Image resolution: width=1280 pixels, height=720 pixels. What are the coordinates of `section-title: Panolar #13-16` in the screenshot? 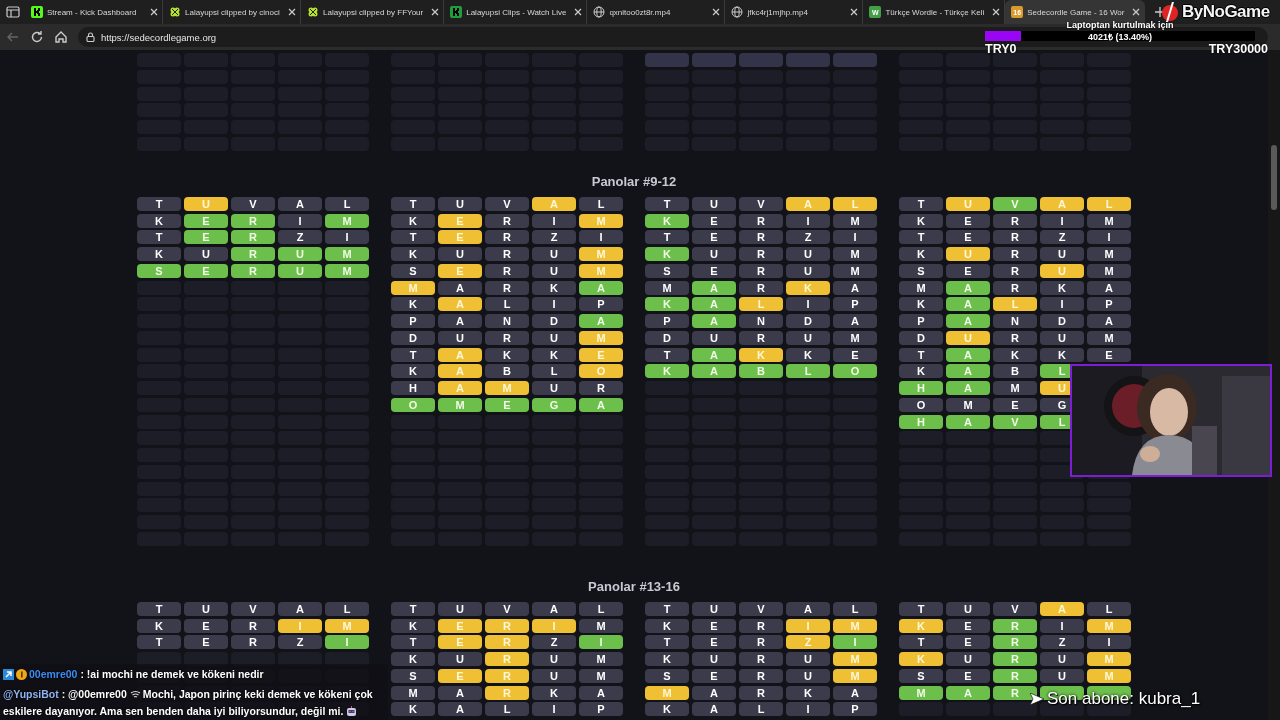 It's located at (634, 586).